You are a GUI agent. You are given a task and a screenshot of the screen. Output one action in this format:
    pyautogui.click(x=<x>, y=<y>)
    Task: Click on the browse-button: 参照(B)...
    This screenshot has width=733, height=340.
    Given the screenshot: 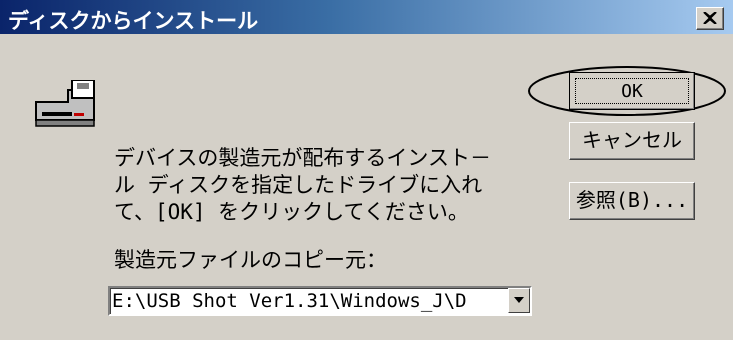 What is the action you would take?
    pyautogui.click(x=632, y=201)
    